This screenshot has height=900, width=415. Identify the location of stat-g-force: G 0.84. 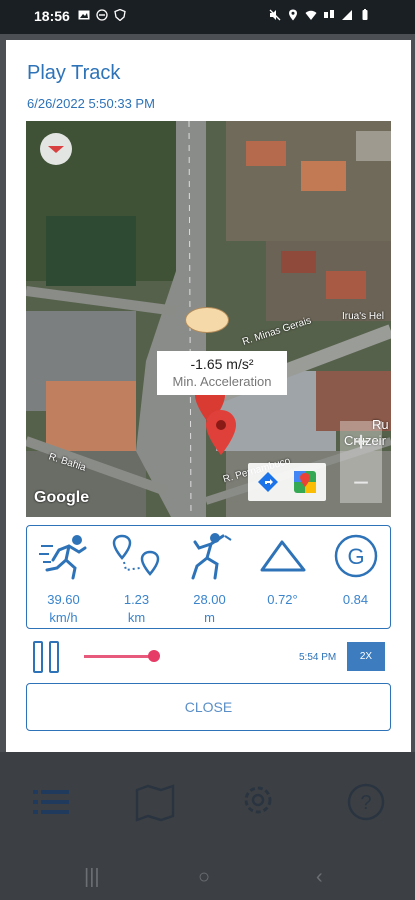
(355, 578).